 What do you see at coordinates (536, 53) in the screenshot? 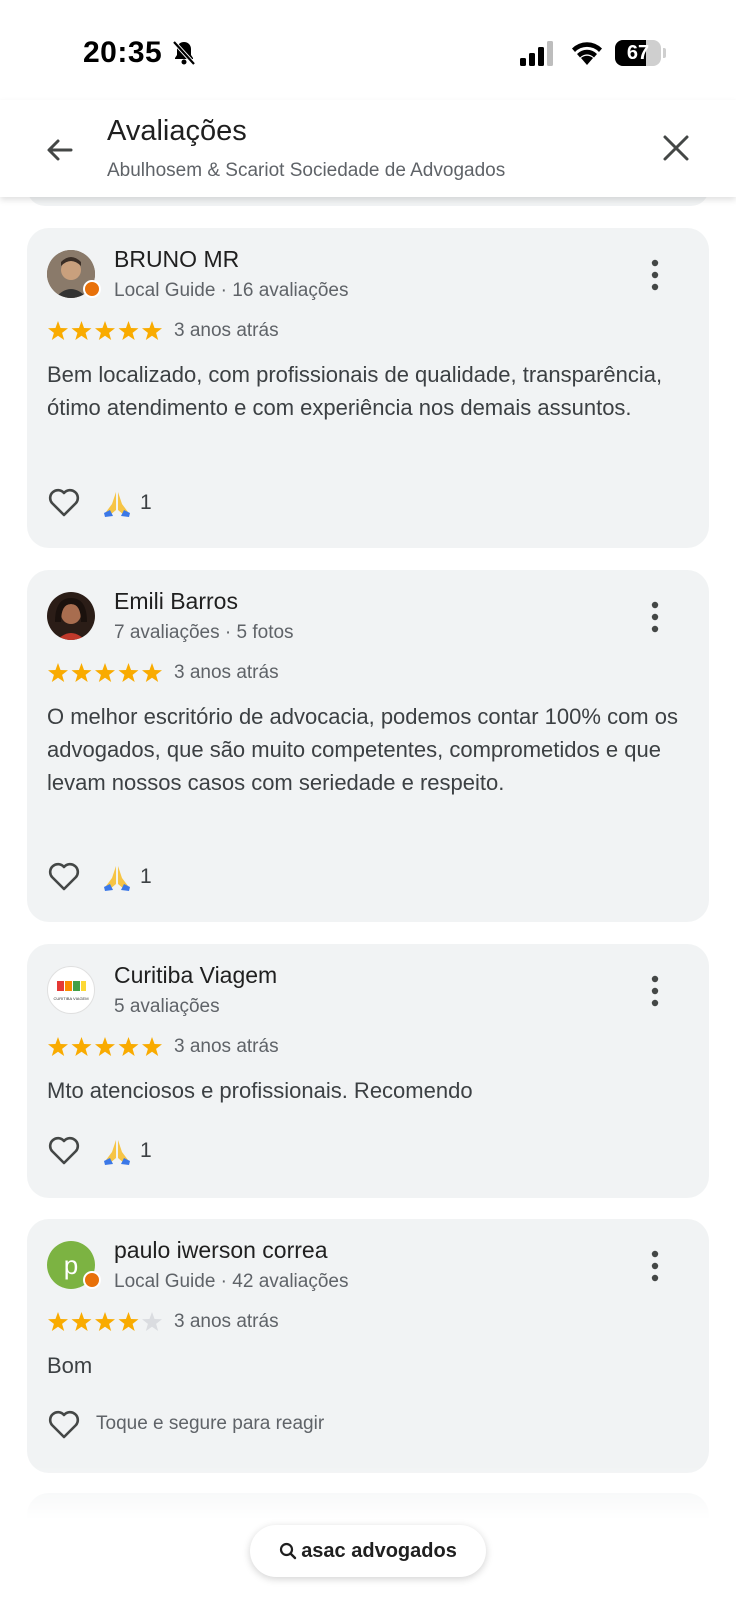
I see `cellular-signal-icon` at bounding box center [536, 53].